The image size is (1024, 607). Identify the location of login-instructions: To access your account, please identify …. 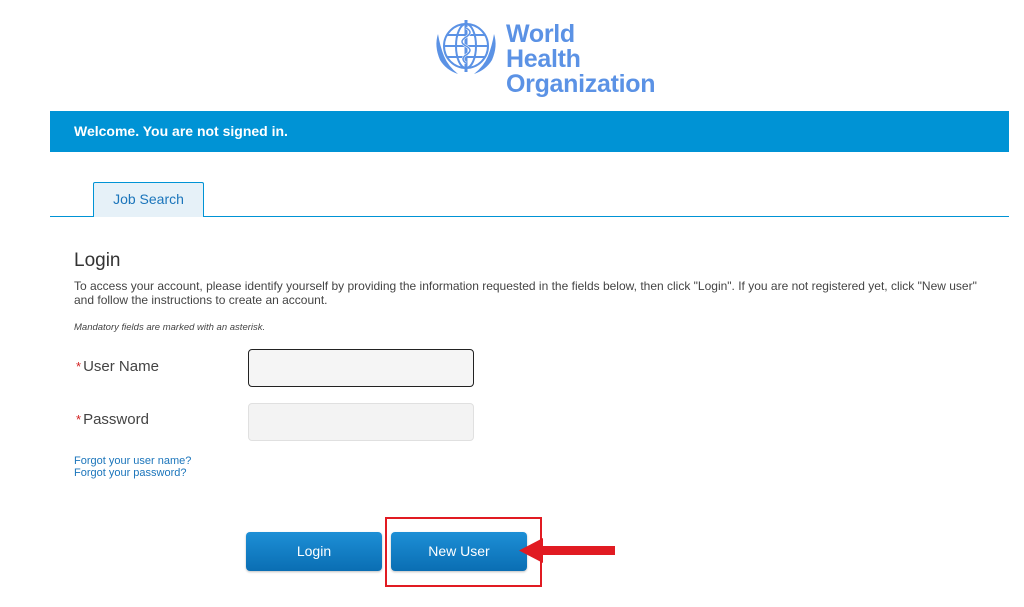
(525, 293).